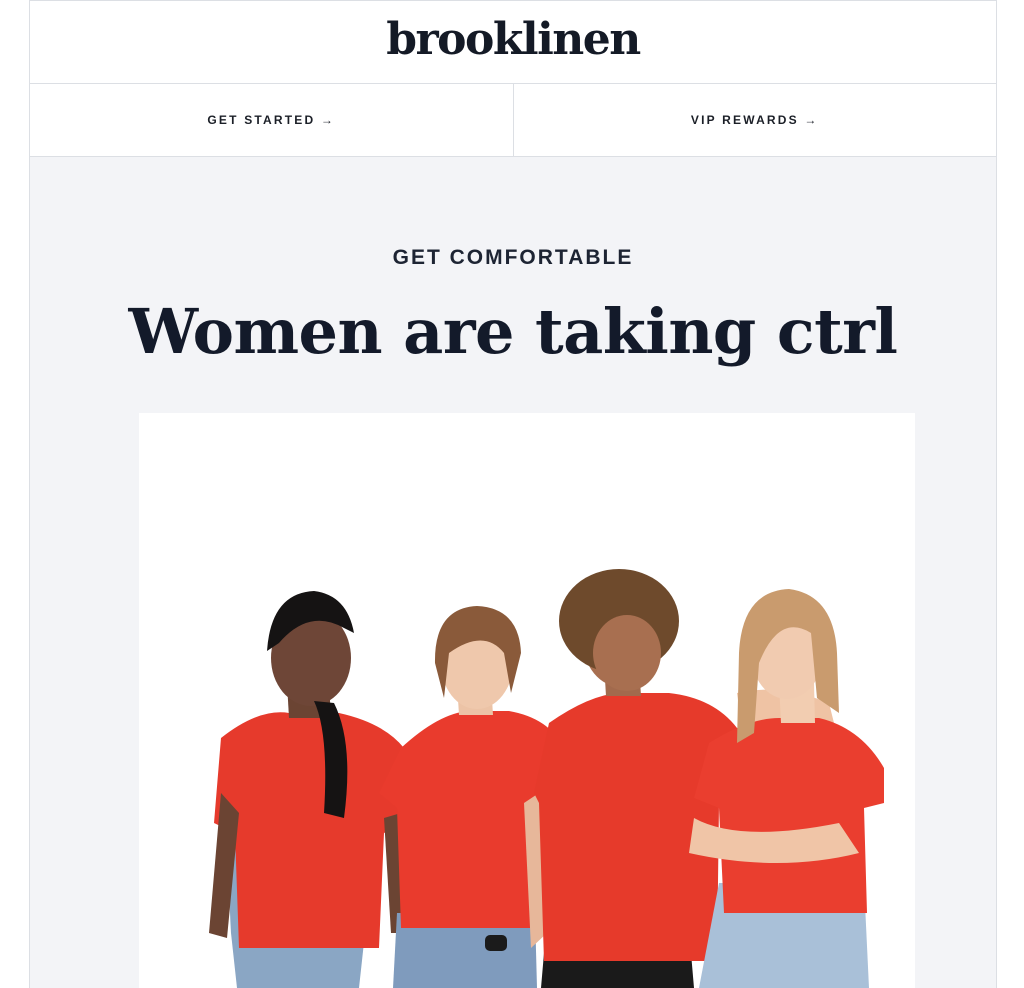 The width and height of the screenshot is (1024, 988). Describe the element at coordinates (754, 120) in the screenshot. I see `nav-vip-rewards-link: VIP REWARDS →` at that location.